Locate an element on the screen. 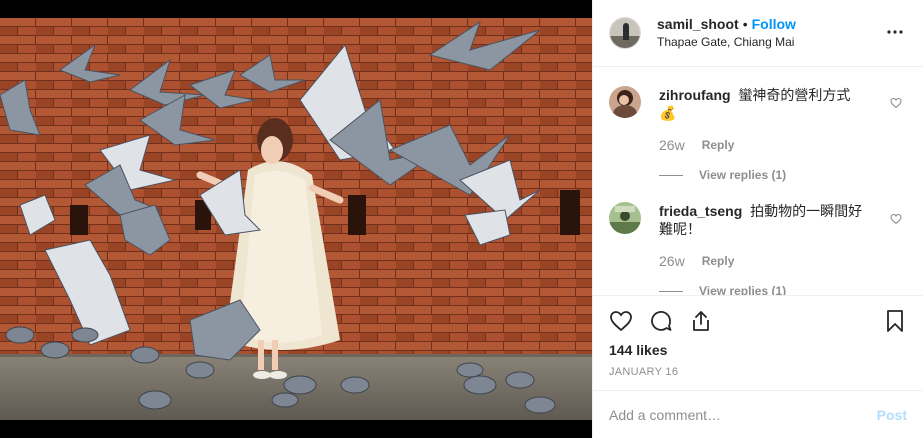  action-buttons is located at coordinates (758, 321).